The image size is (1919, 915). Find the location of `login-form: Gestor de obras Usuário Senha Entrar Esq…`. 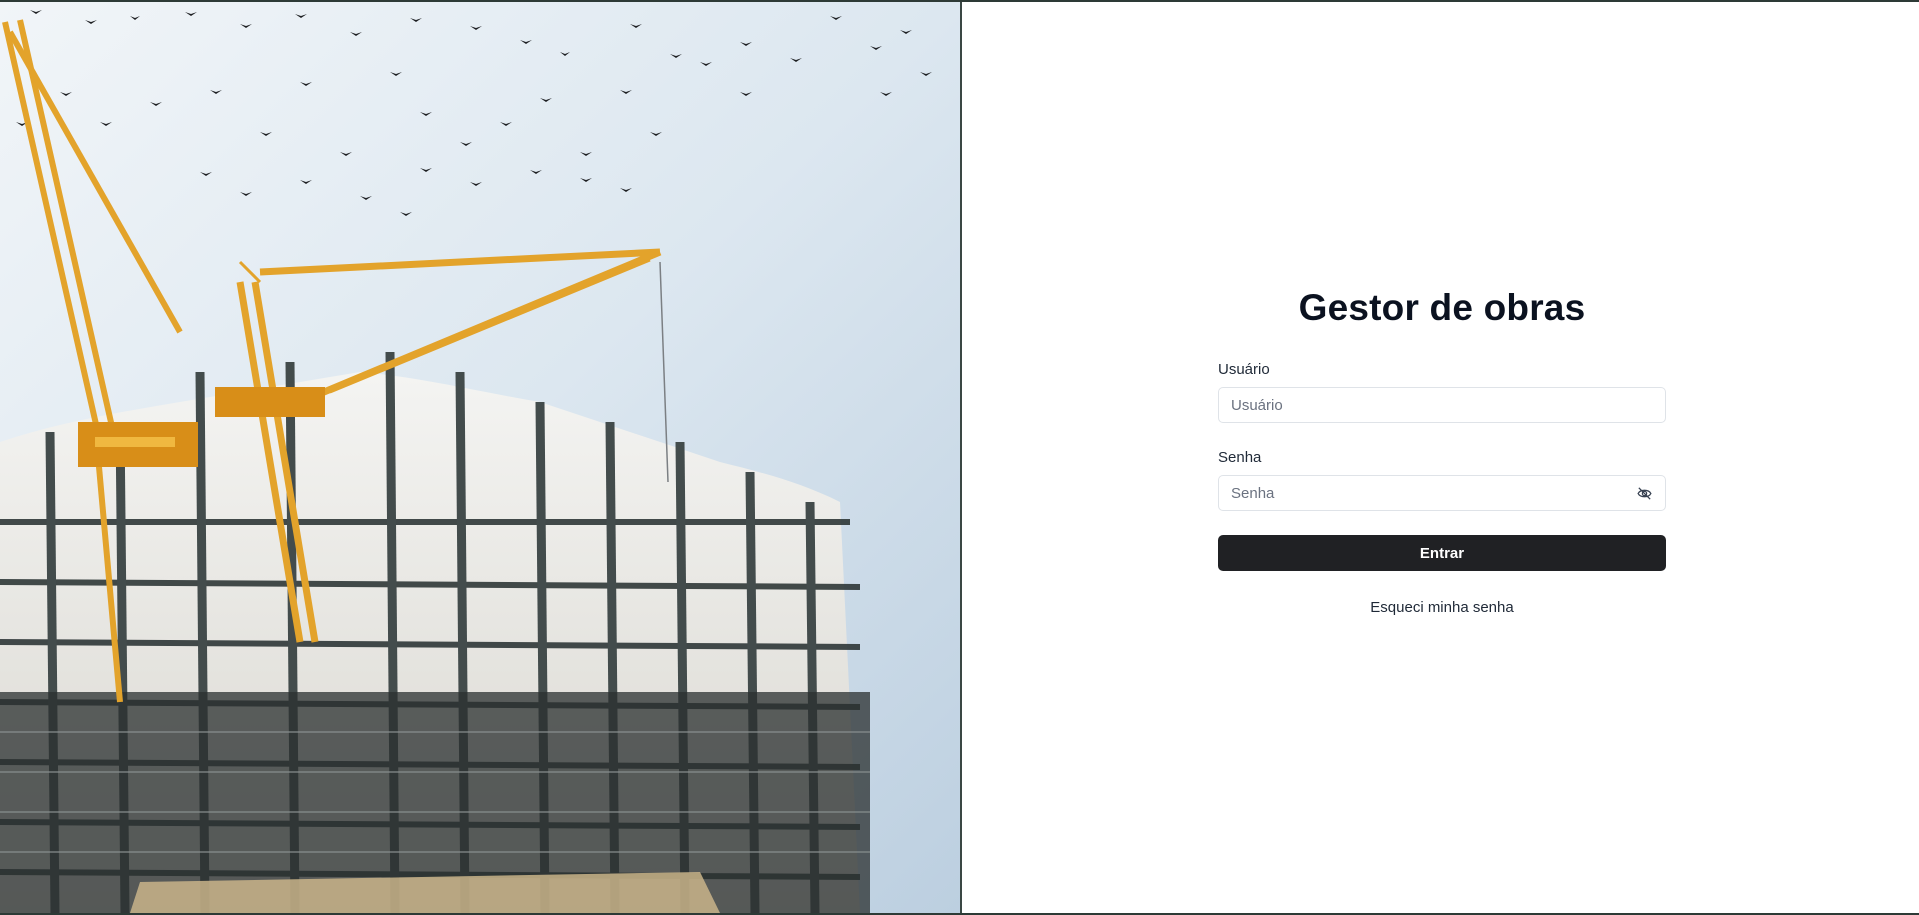

login-form: Gestor de obras Usuário Senha Entrar Esq… is located at coordinates (1442, 450).